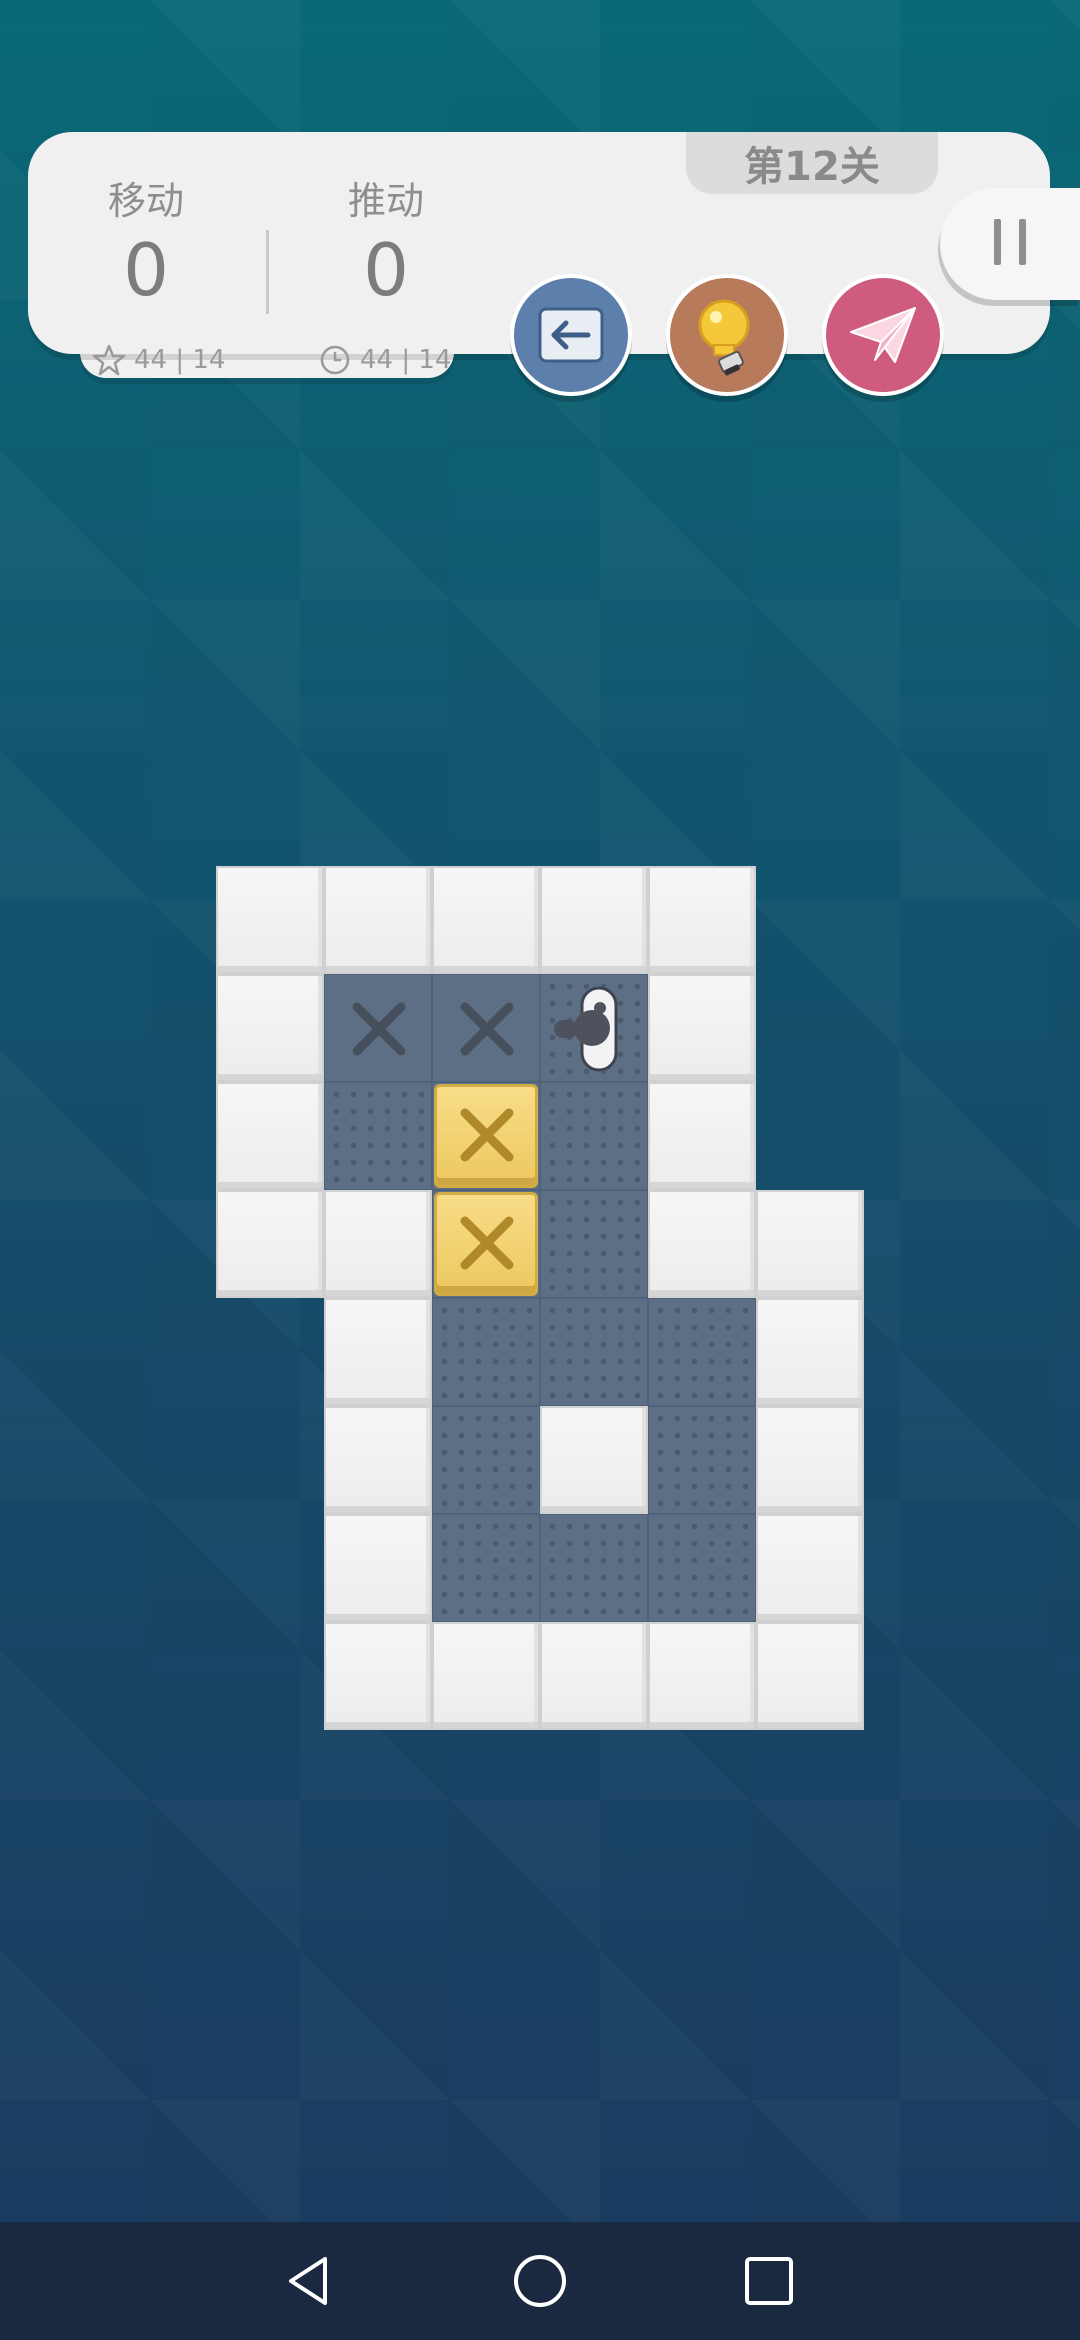 The image size is (1080, 2340). I want to click on nav-recents-button, so click(769, 2281).